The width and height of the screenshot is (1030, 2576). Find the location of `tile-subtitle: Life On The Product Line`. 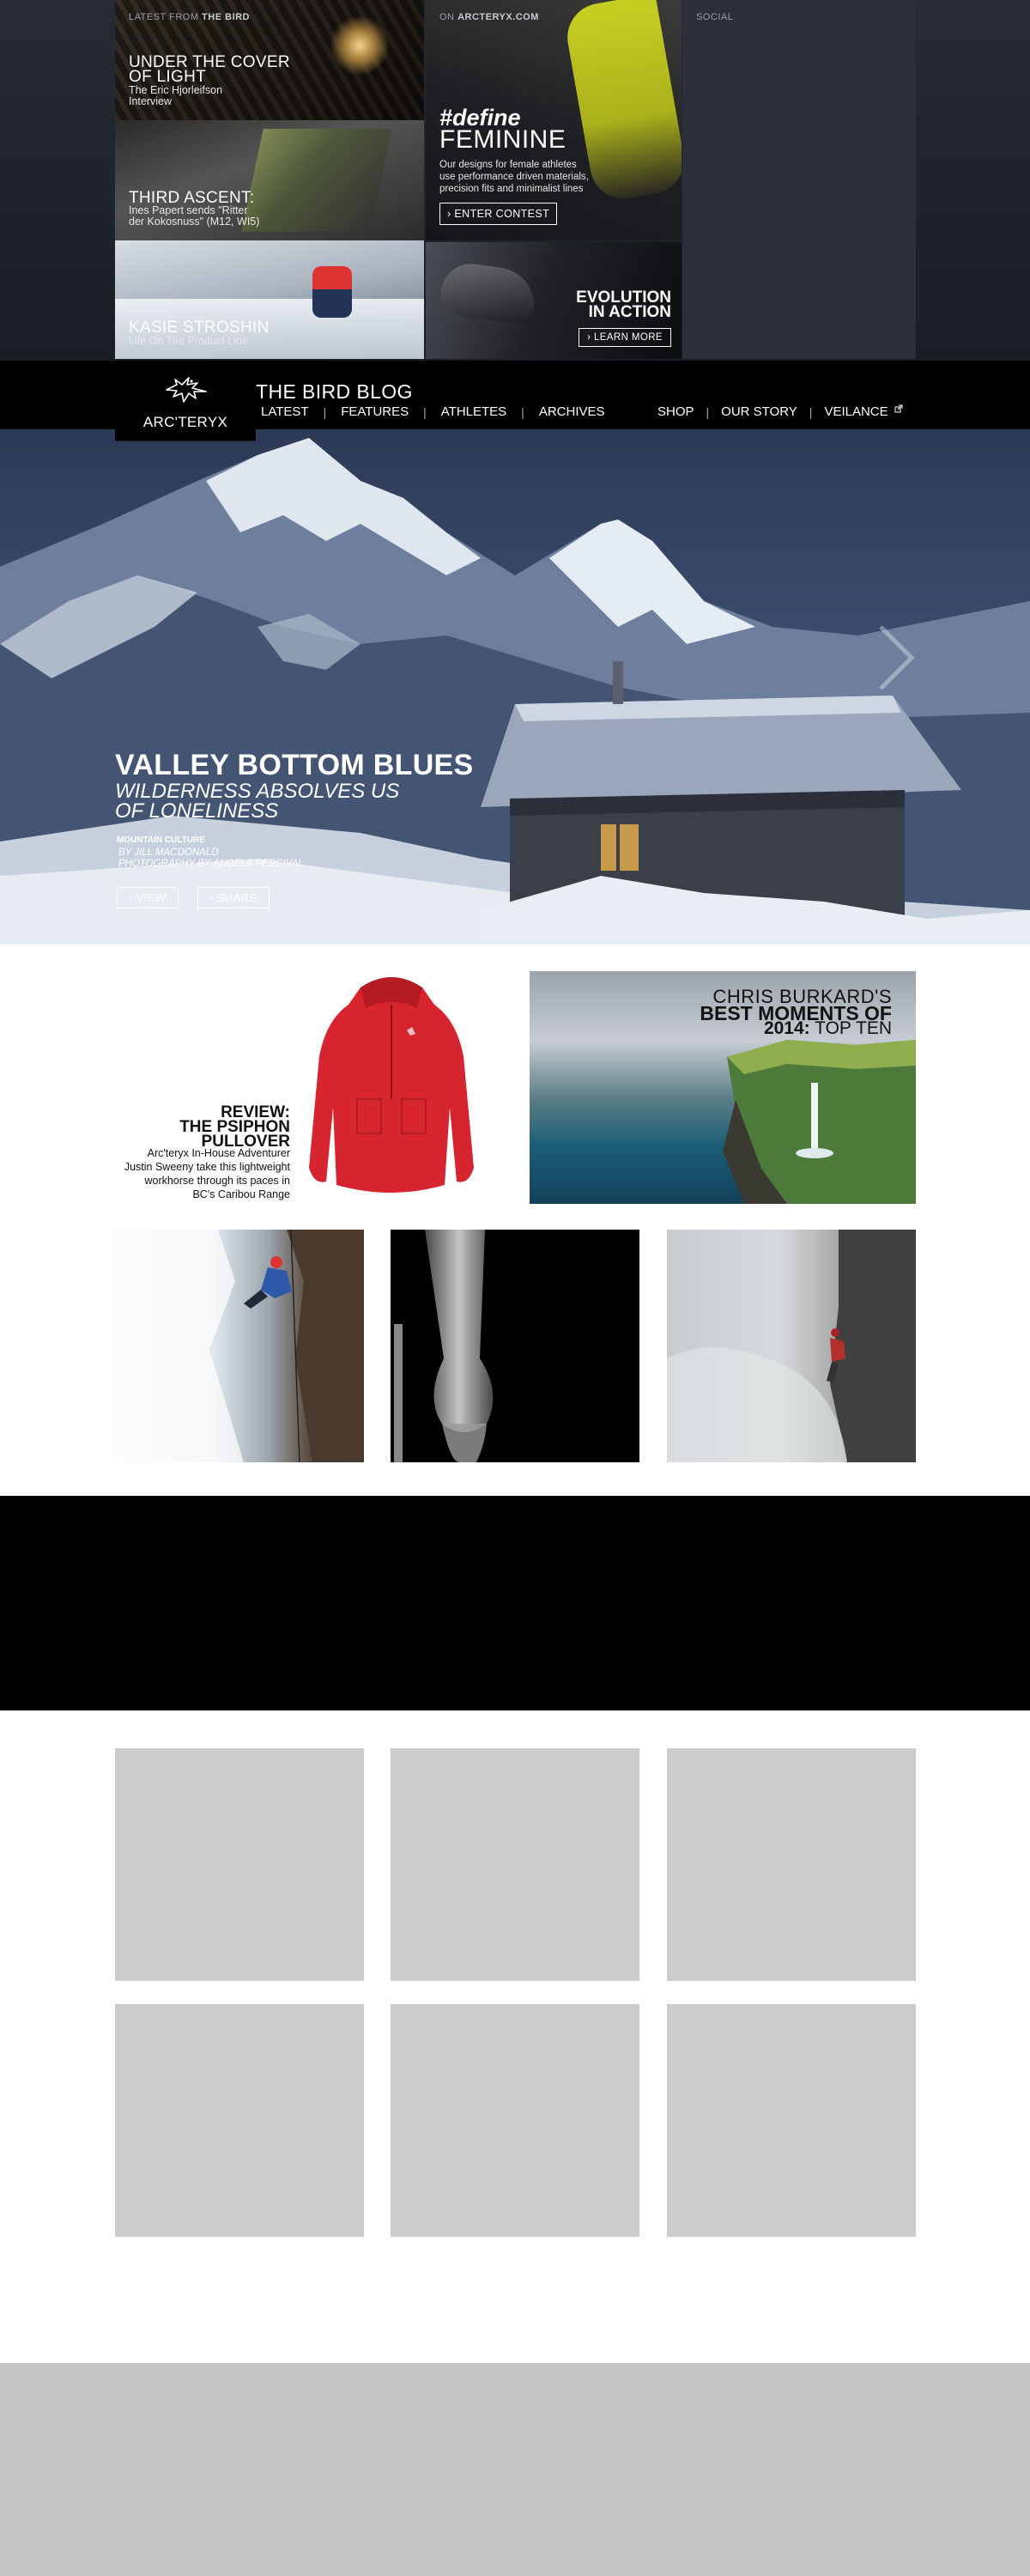

tile-subtitle: Life On The Product Line is located at coordinates (188, 341).